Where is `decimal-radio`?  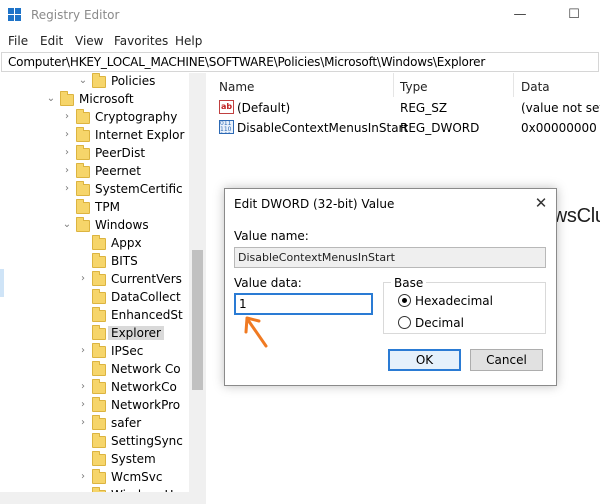 decimal-radio is located at coordinates (404, 322).